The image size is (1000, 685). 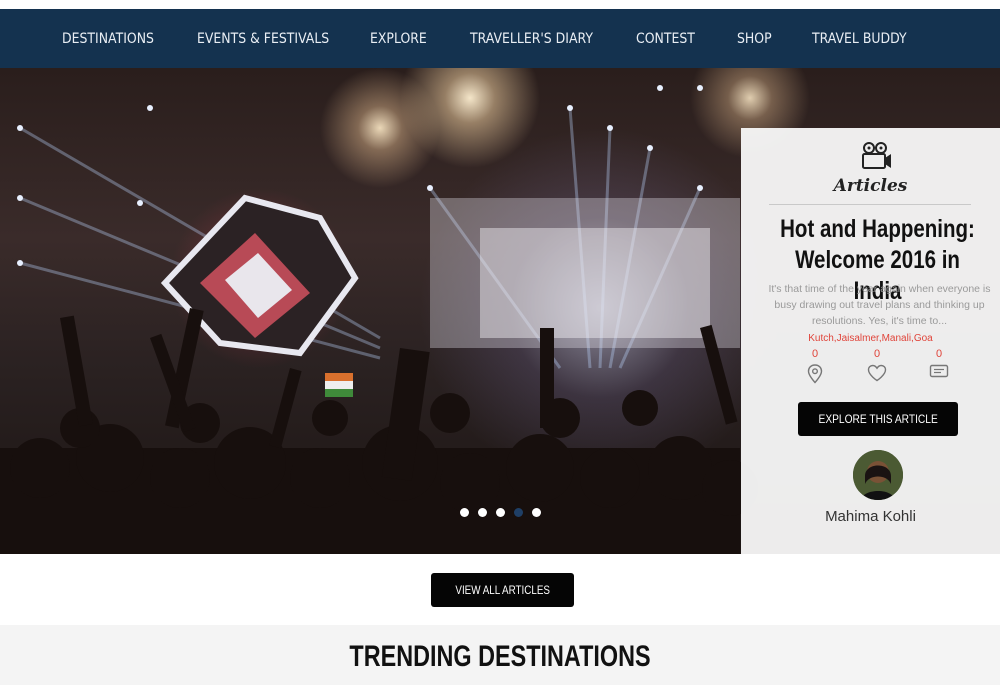 I want to click on stat-comments: 0, so click(x=939, y=364).